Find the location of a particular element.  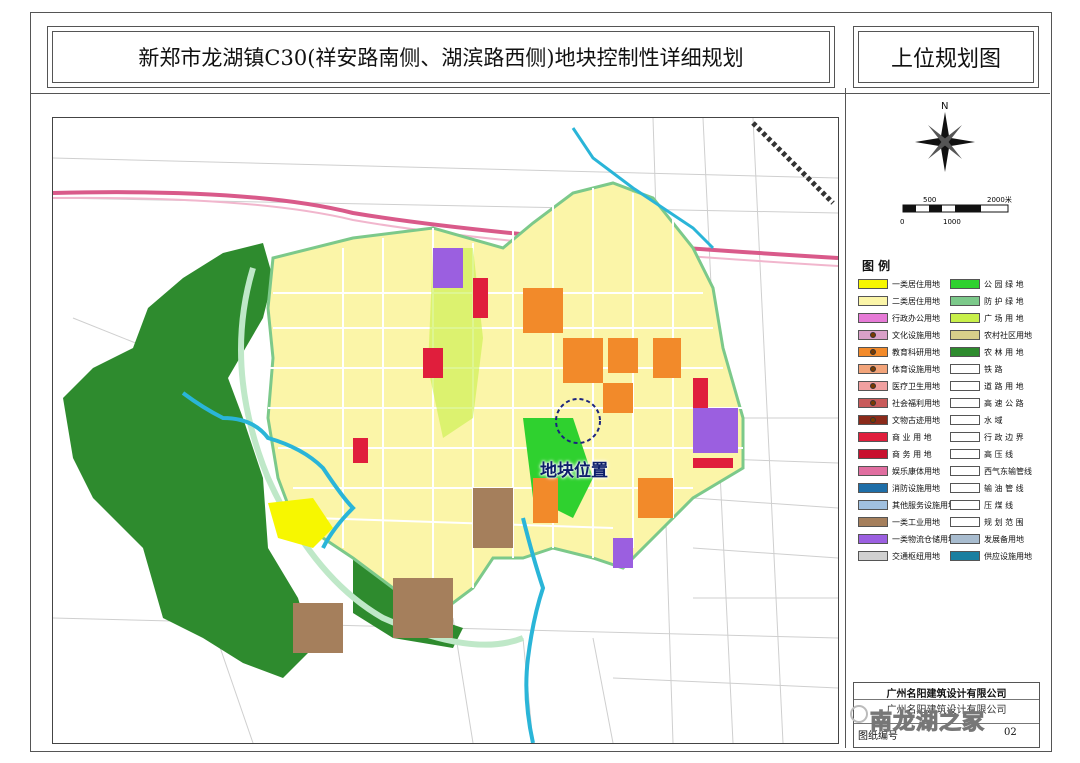

legend-item: 一类工业用地 is located at coordinates (899, 522).